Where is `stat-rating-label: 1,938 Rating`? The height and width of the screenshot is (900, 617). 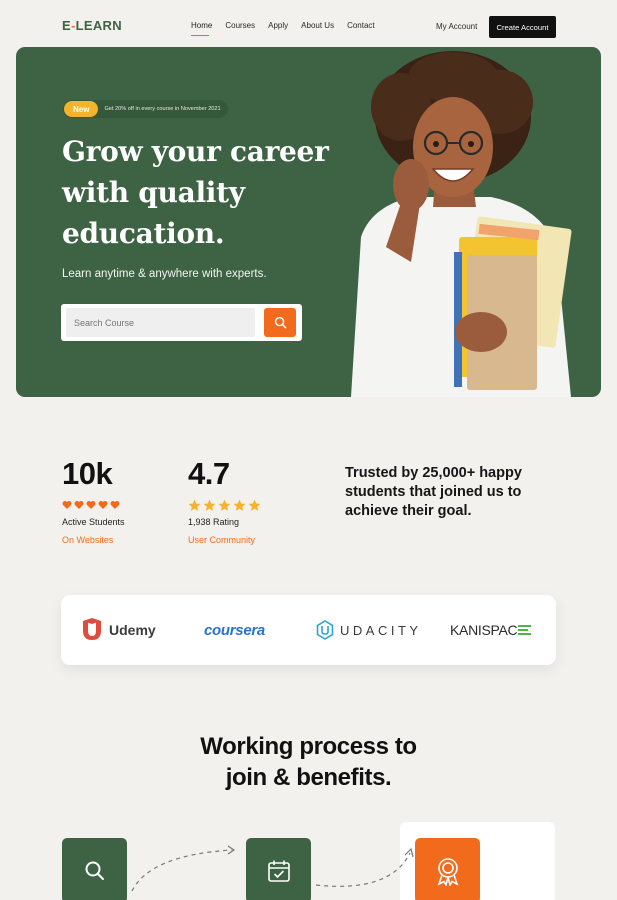
stat-rating-label: 1,938 Rating is located at coordinates (214, 522).